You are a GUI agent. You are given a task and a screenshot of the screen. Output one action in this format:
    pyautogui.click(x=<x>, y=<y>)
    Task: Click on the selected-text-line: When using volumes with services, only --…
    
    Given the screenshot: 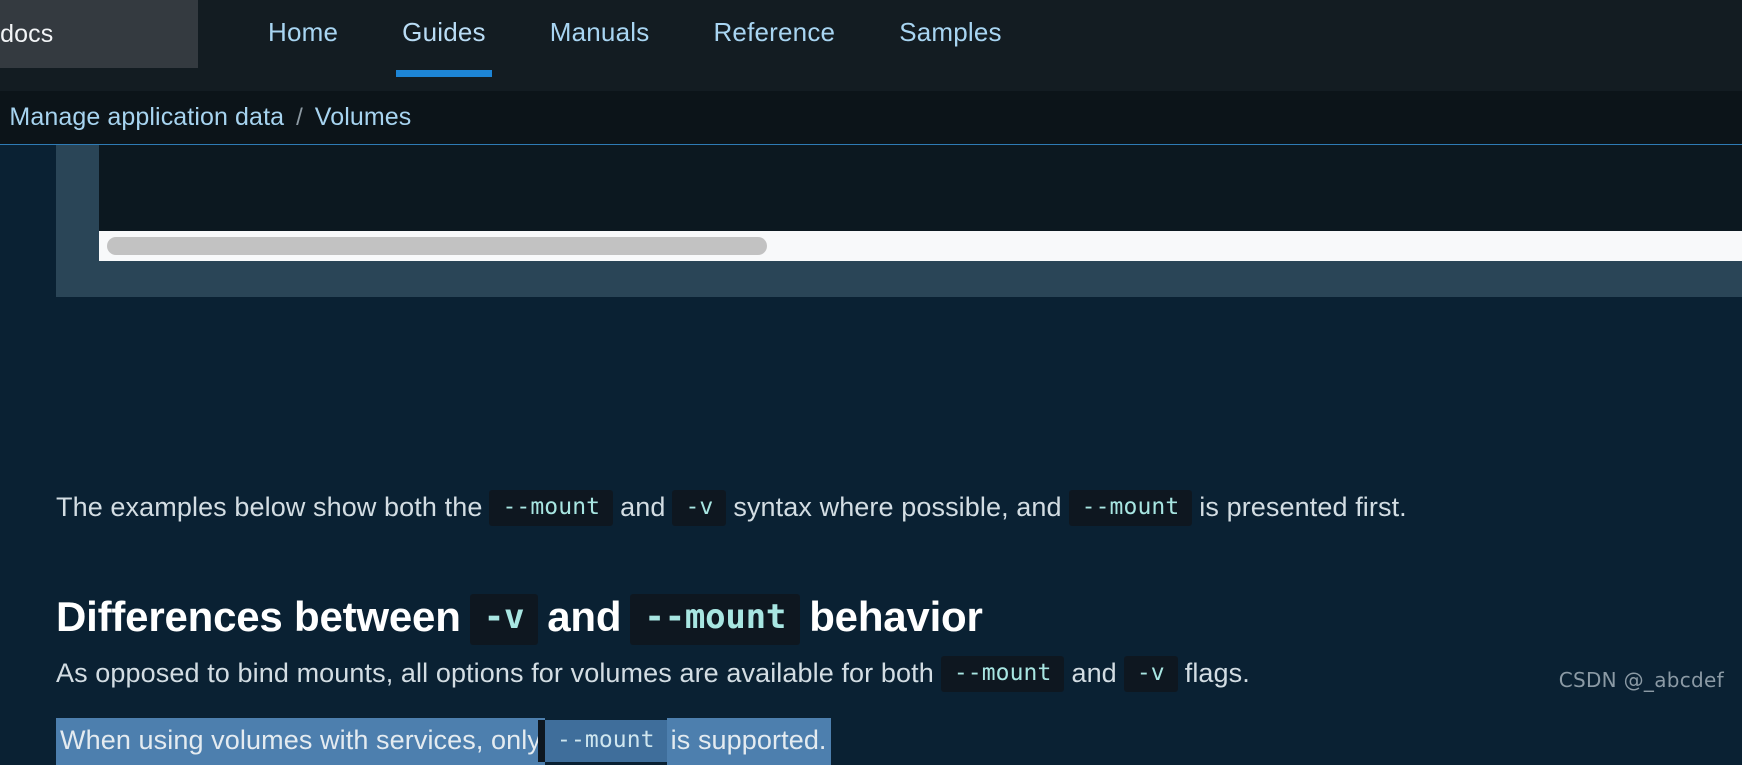 What is the action you would take?
    pyautogui.click(x=443, y=741)
    